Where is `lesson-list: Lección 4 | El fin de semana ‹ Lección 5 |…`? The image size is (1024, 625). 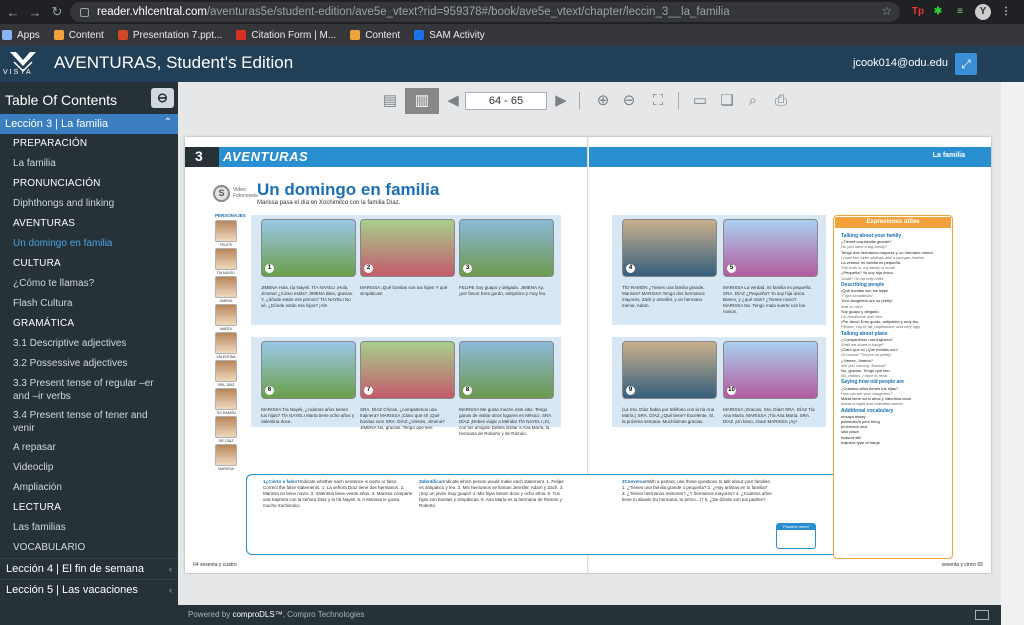
lesson-list: Lección 4 | El fin de semana ‹ Lección 5 |… is located at coordinates (89, 579).